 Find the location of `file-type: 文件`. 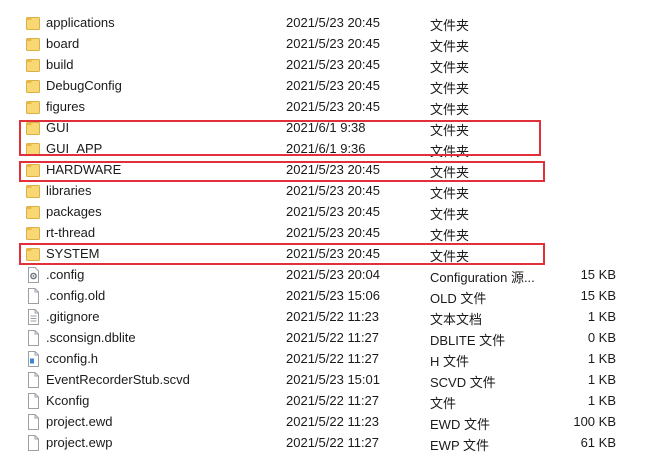

file-type: 文件 is located at coordinates (443, 403).